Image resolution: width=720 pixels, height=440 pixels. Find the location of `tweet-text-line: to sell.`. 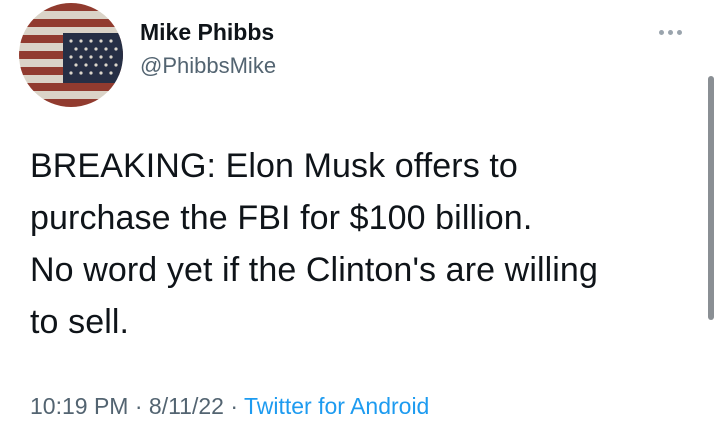

tweet-text-line: to sell. is located at coordinates (80, 322).